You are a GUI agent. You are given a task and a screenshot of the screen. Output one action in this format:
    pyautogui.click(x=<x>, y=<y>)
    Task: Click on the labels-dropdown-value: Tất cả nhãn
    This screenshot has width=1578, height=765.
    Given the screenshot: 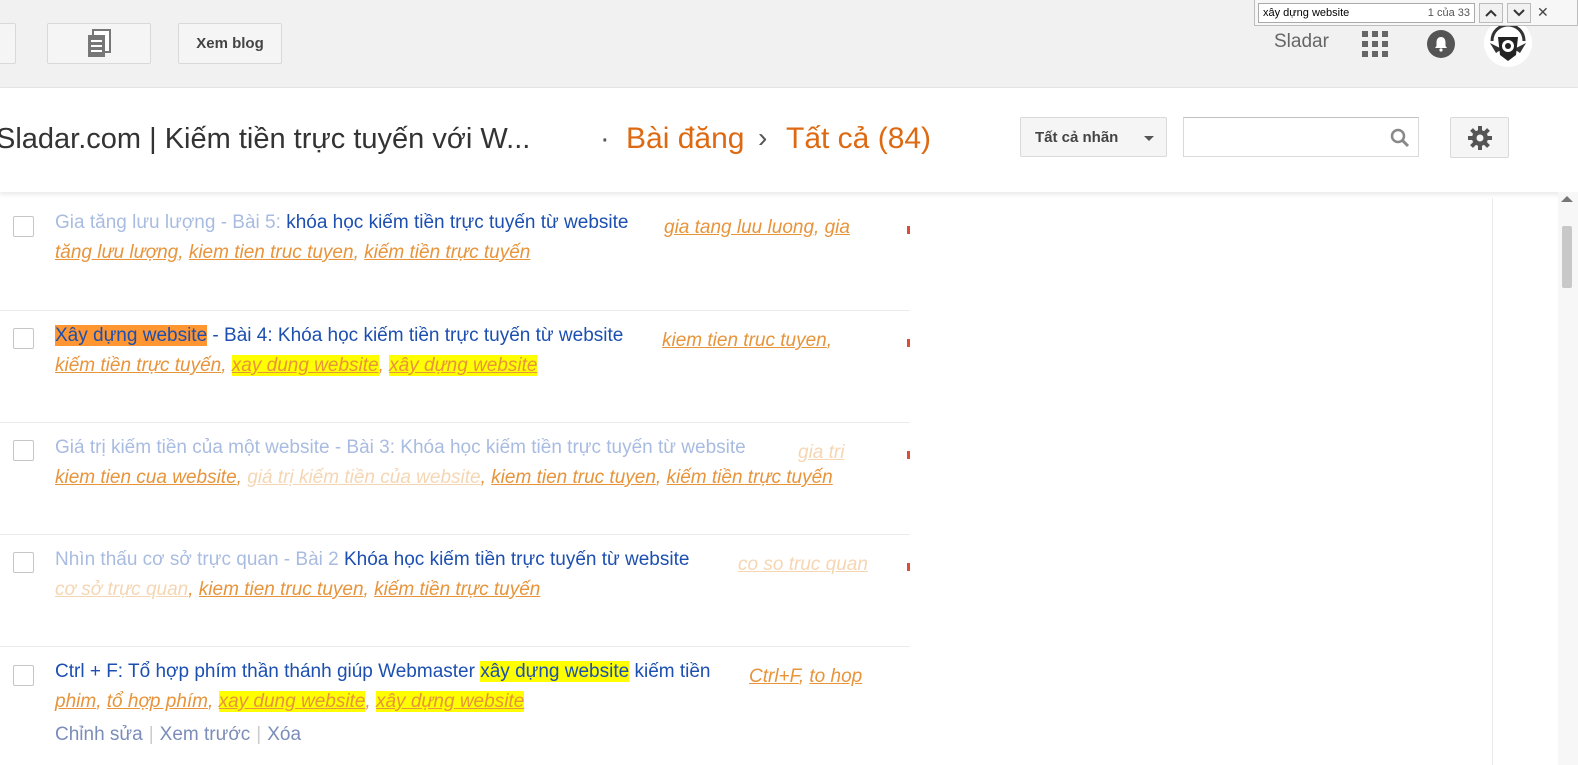 What is the action you would take?
    pyautogui.click(x=1077, y=137)
    